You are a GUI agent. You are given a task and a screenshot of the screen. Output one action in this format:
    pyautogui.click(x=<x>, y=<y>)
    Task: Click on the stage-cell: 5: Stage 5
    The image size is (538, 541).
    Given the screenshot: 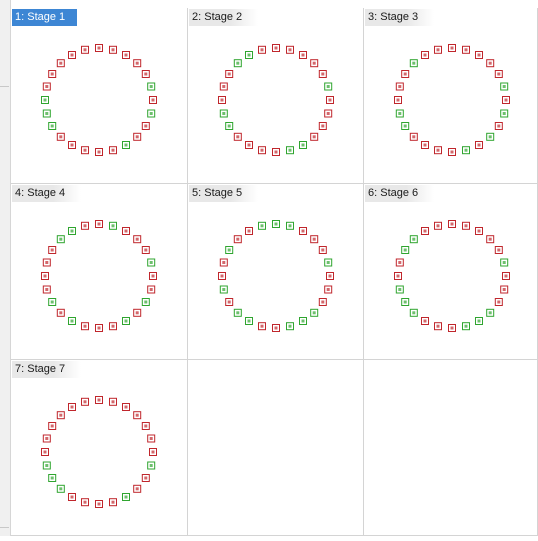 What is the action you would take?
    pyautogui.click(x=276, y=272)
    